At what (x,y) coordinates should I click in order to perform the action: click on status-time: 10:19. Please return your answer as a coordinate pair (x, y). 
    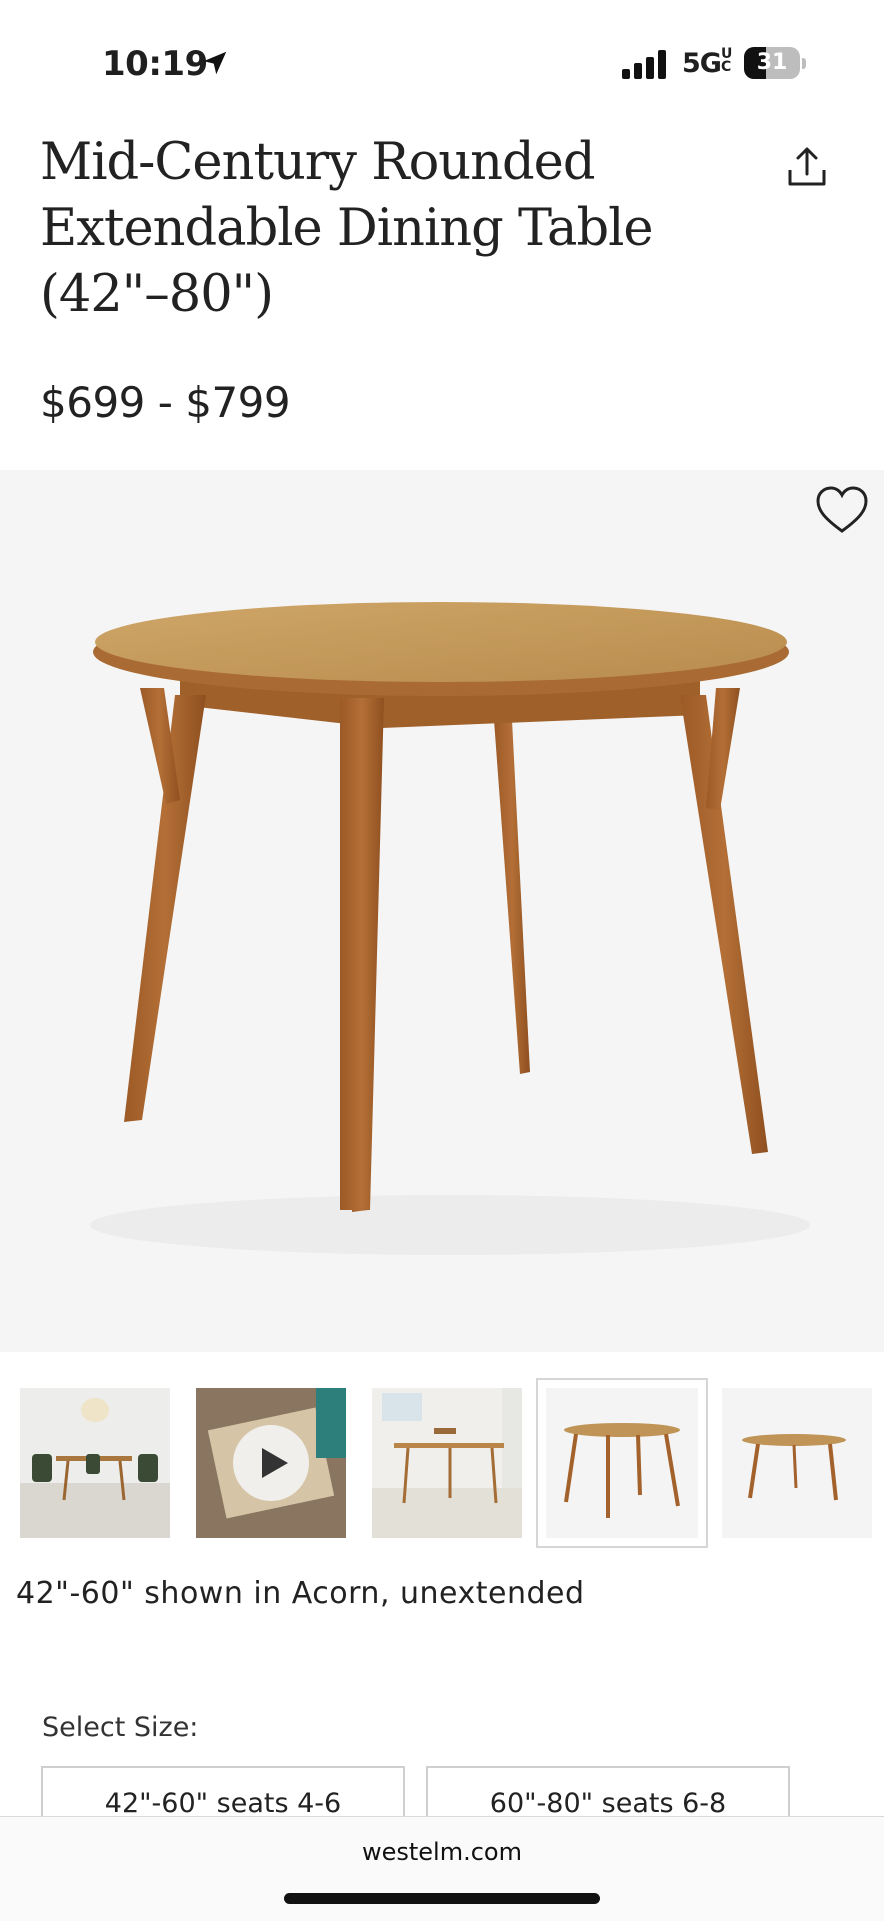
    Looking at the image, I should click on (155, 64).